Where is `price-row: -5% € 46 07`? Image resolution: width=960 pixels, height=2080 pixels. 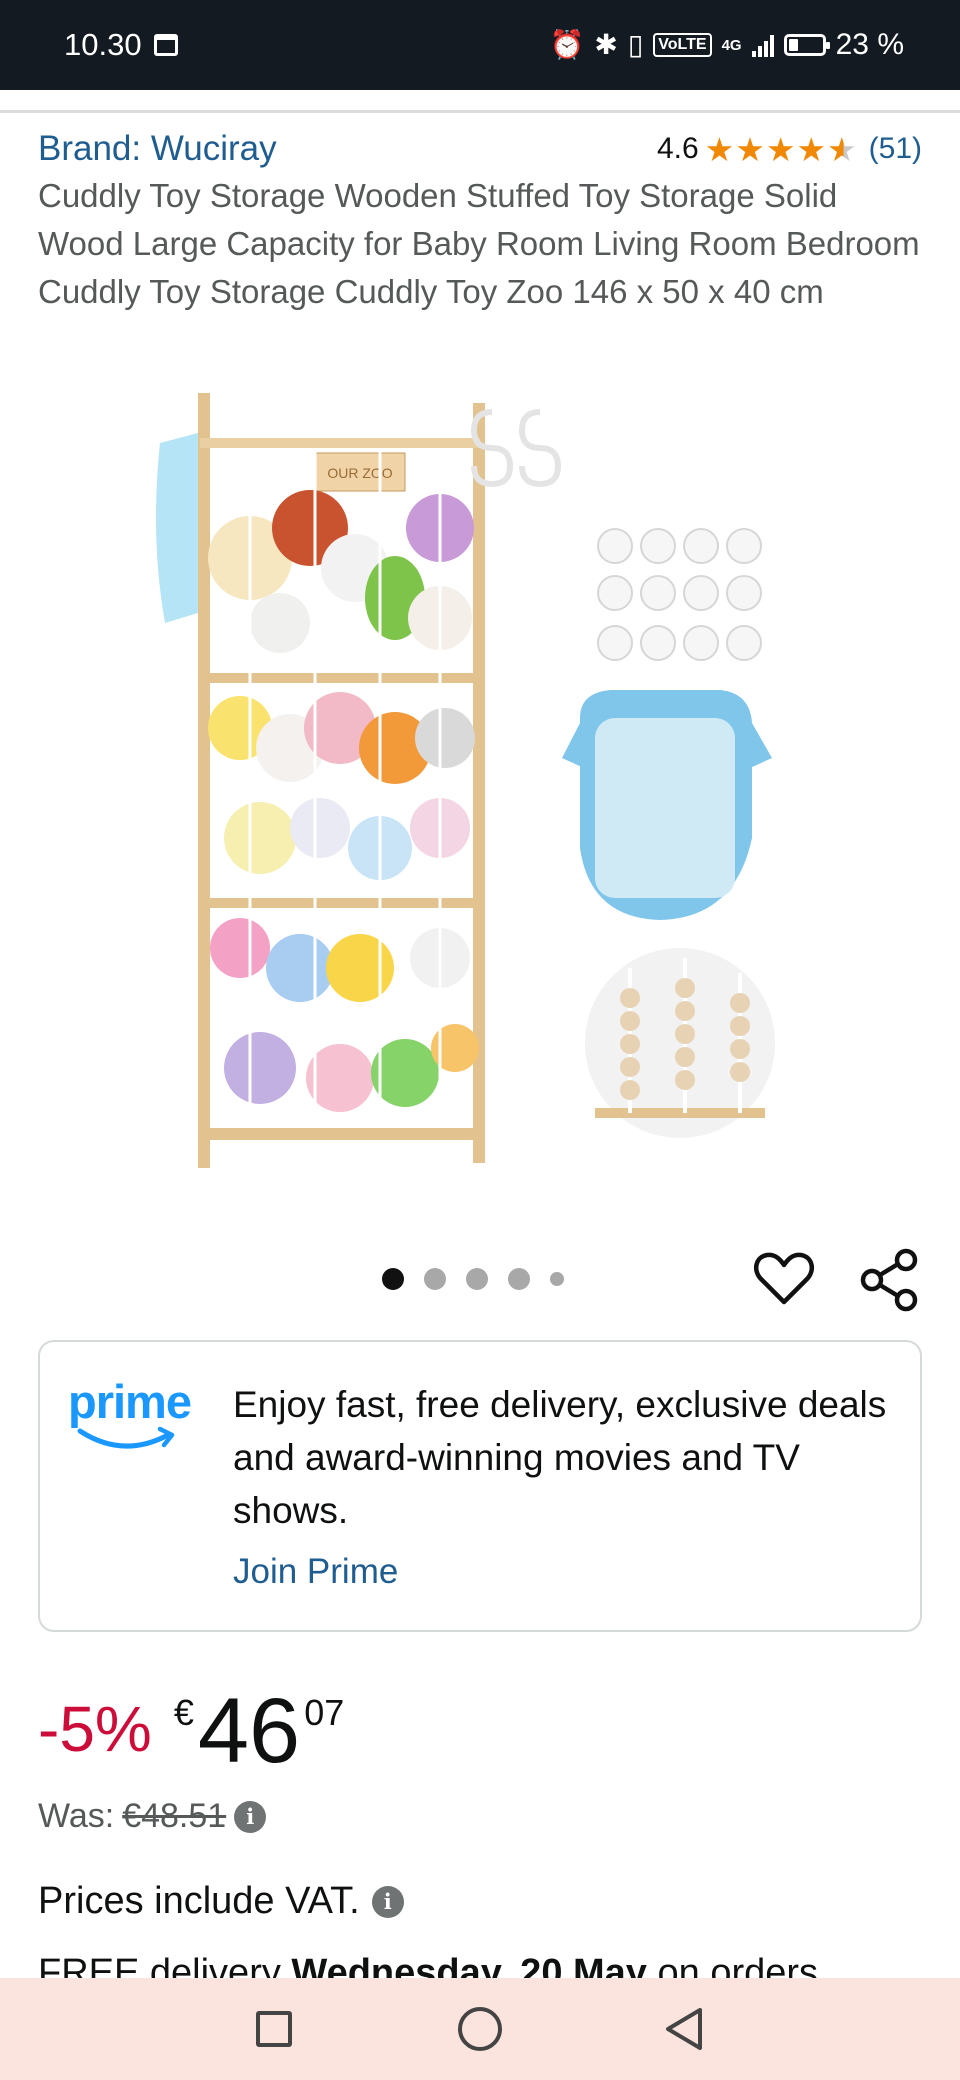 price-row: -5% € 46 07 is located at coordinates (191, 1731).